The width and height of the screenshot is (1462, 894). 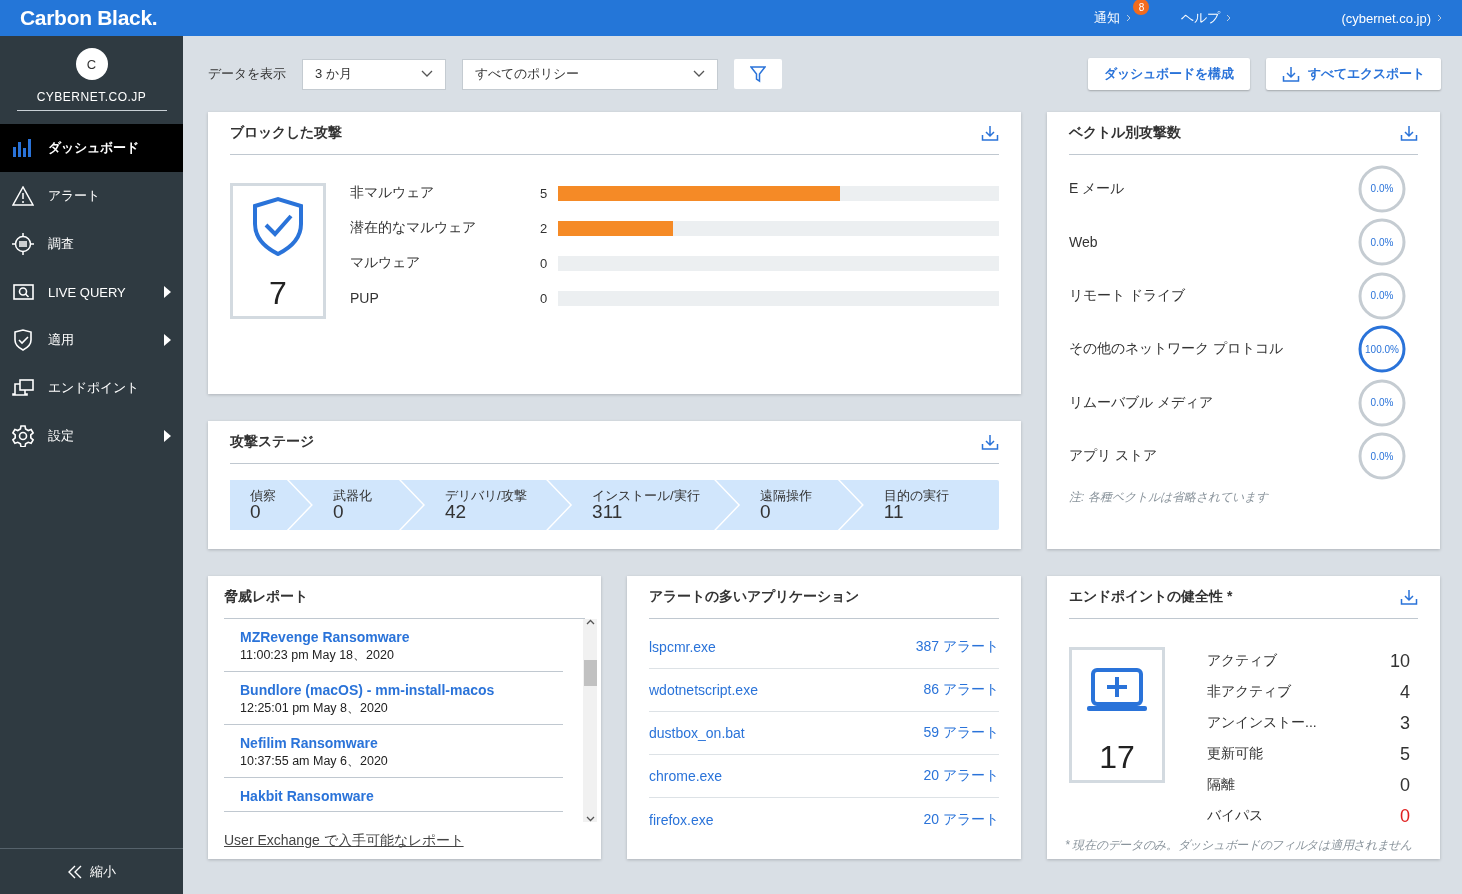 What do you see at coordinates (957, 647) in the screenshot?
I see `alert-count-link: 387 アラート` at bounding box center [957, 647].